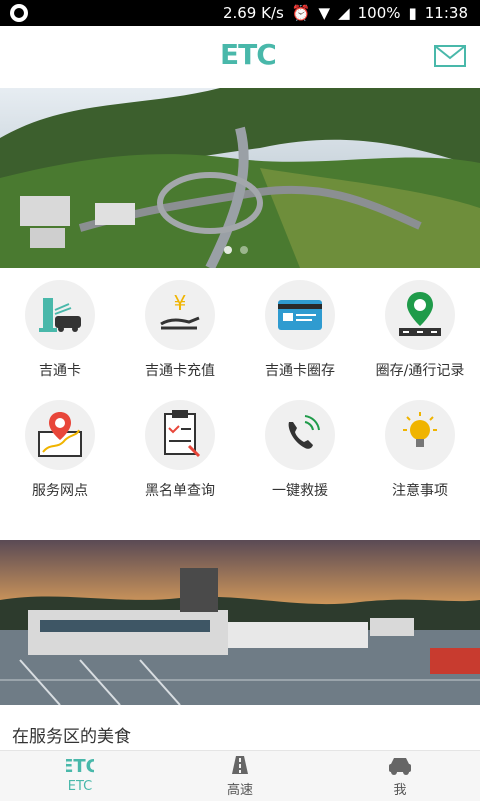 The height and width of the screenshot is (801, 480). I want to click on wifi-icon: ▼, so click(324, 13).